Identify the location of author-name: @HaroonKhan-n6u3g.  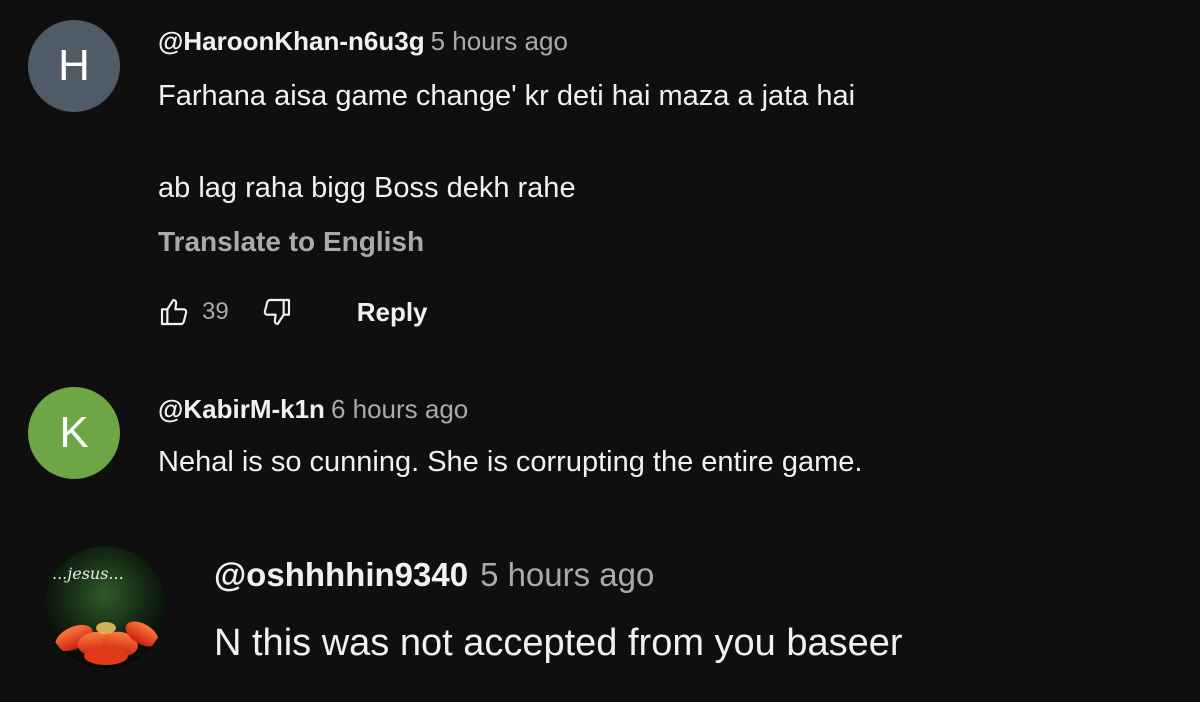
(291, 41).